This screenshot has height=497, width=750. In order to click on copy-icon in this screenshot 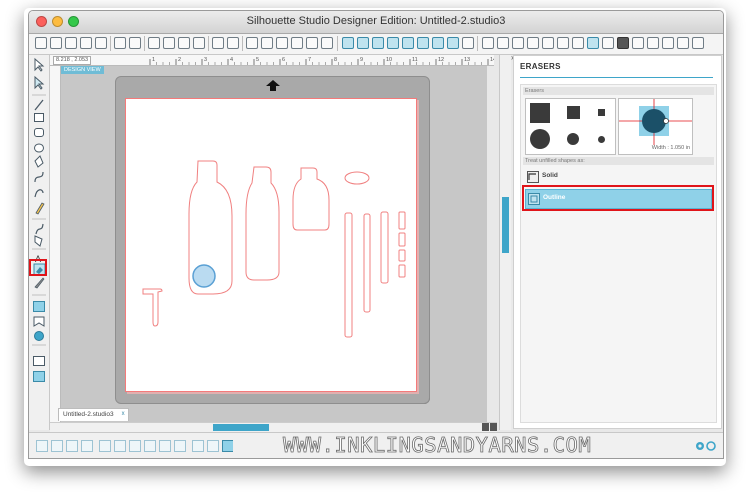, I will do `click(154, 43)`.